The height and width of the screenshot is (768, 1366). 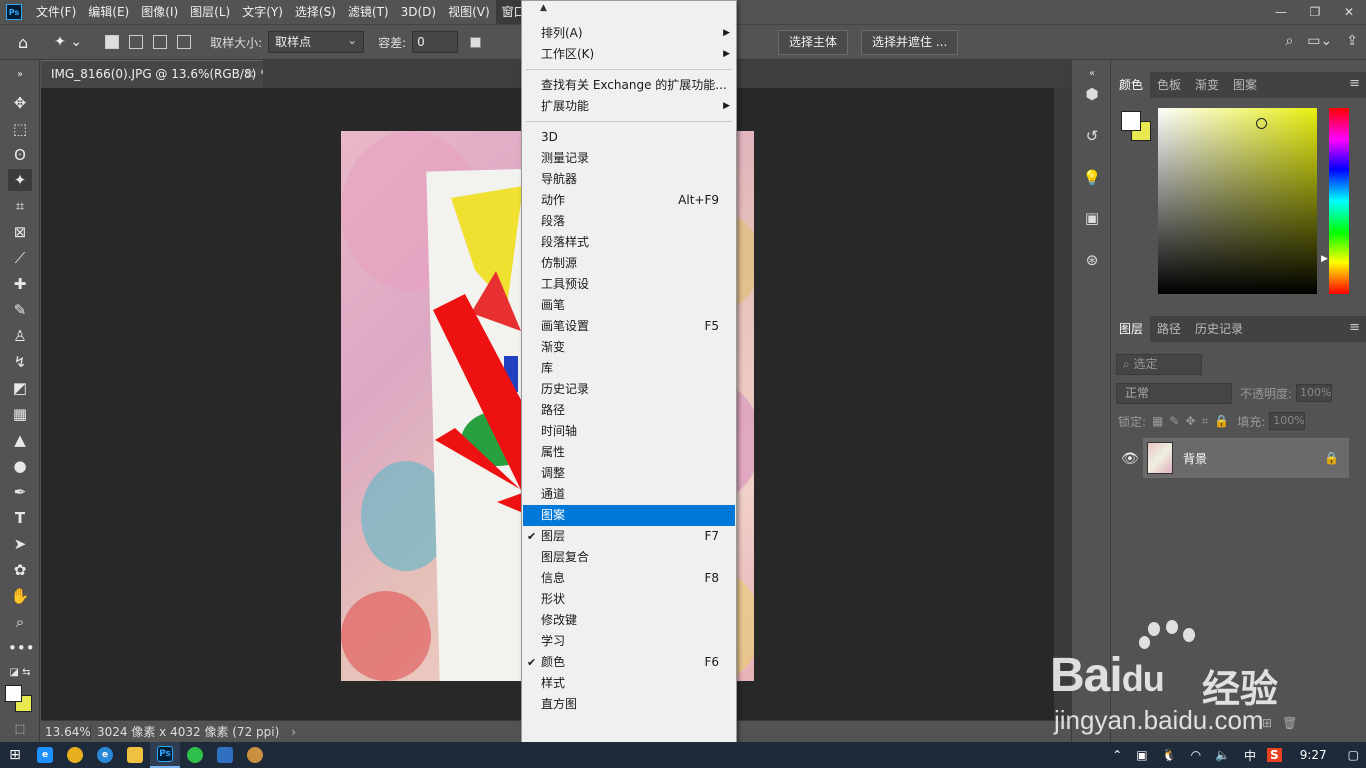 I want to click on tab-layers: 图层, so click(x=1131, y=329).